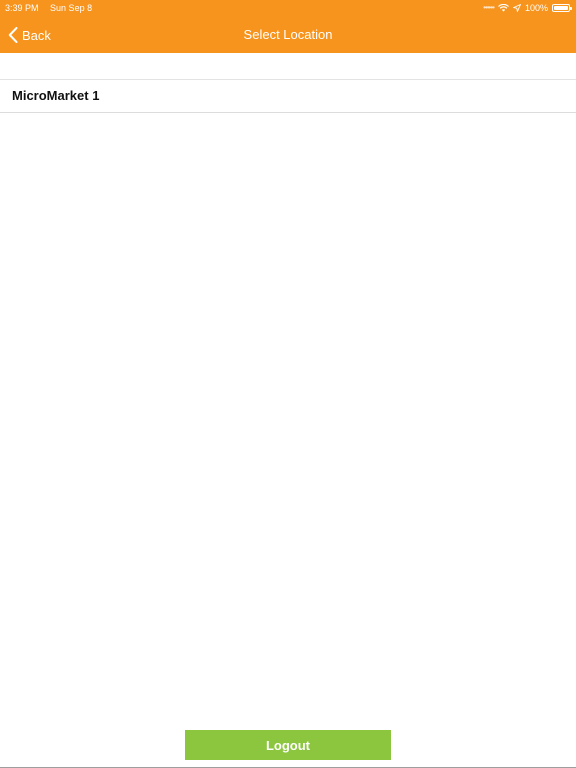  What do you see at coordinates (36, 35) in the screenshot?
I see `back-label: Back` at bounding box center [36, 35].